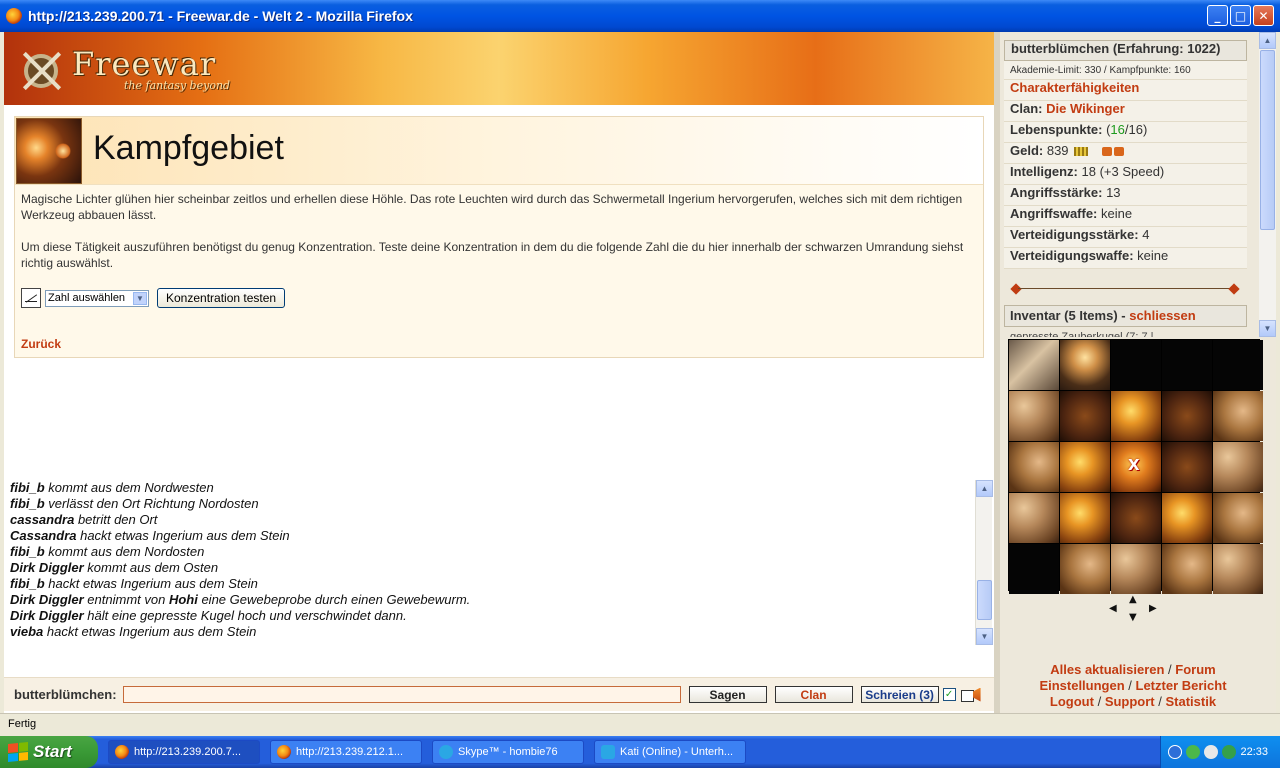  Describe the element at coordinates (1110, 333) in the screenshot. I see `inventory-item: gepresste Zauberkugel (7: 7 |` at that location.